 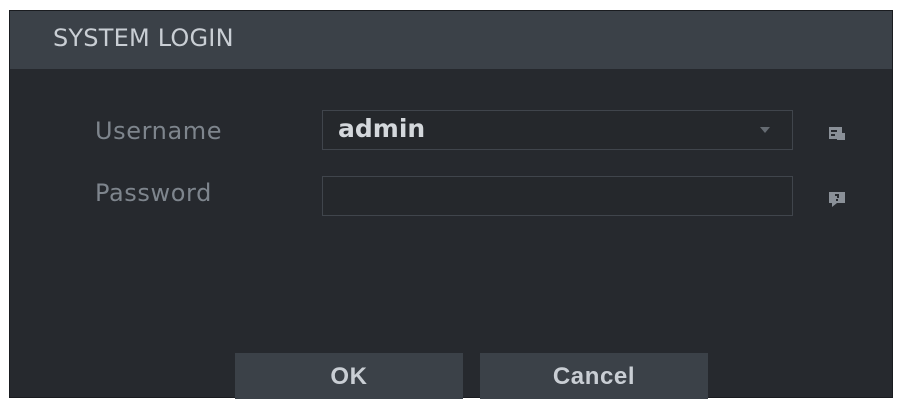 I want to click on dialog-titlebar: SYSTEM LOGIN, so click(x=451, y=40).